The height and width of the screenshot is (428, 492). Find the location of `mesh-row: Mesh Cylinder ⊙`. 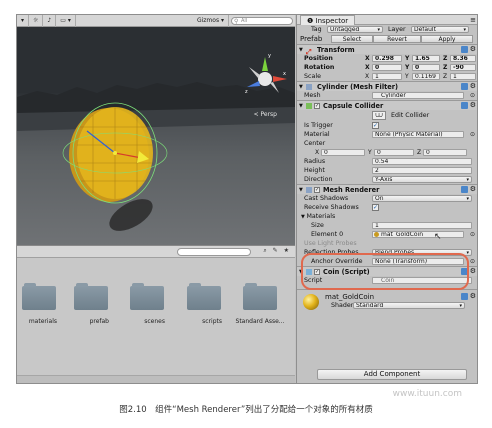

mesh-row: Mesh Cylinder ⊙ is located at coordinates (387, 95).